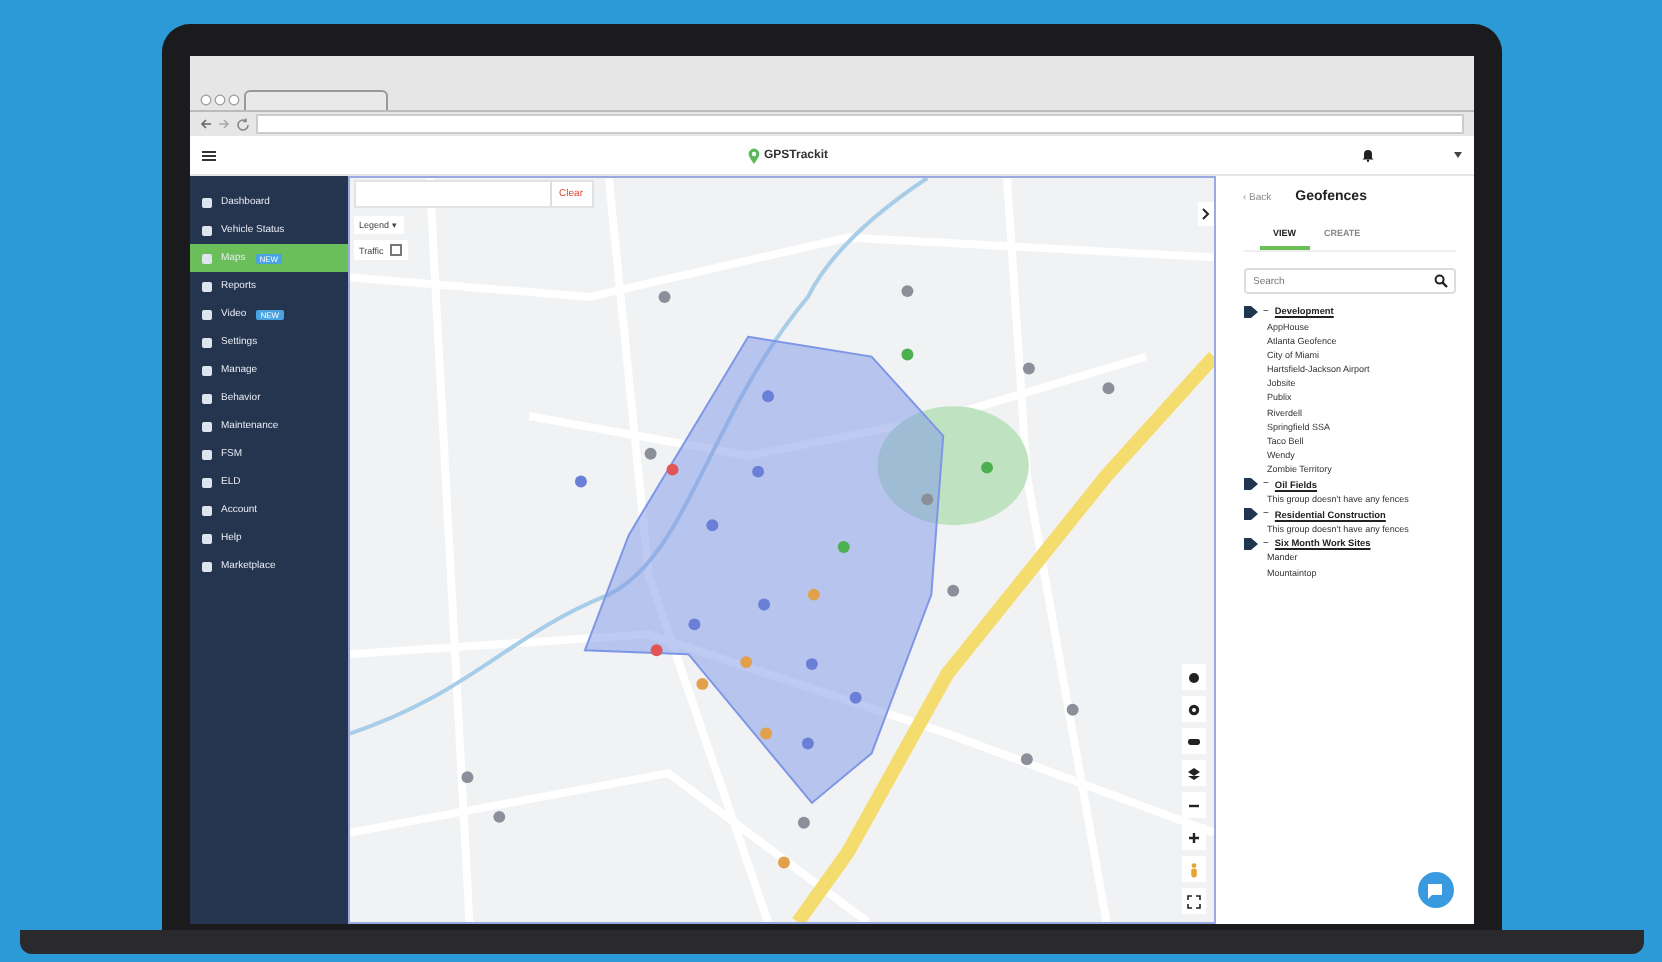 This screenshot has height=962, width=1662. I want to click on reload-icon, so click(242, 124).